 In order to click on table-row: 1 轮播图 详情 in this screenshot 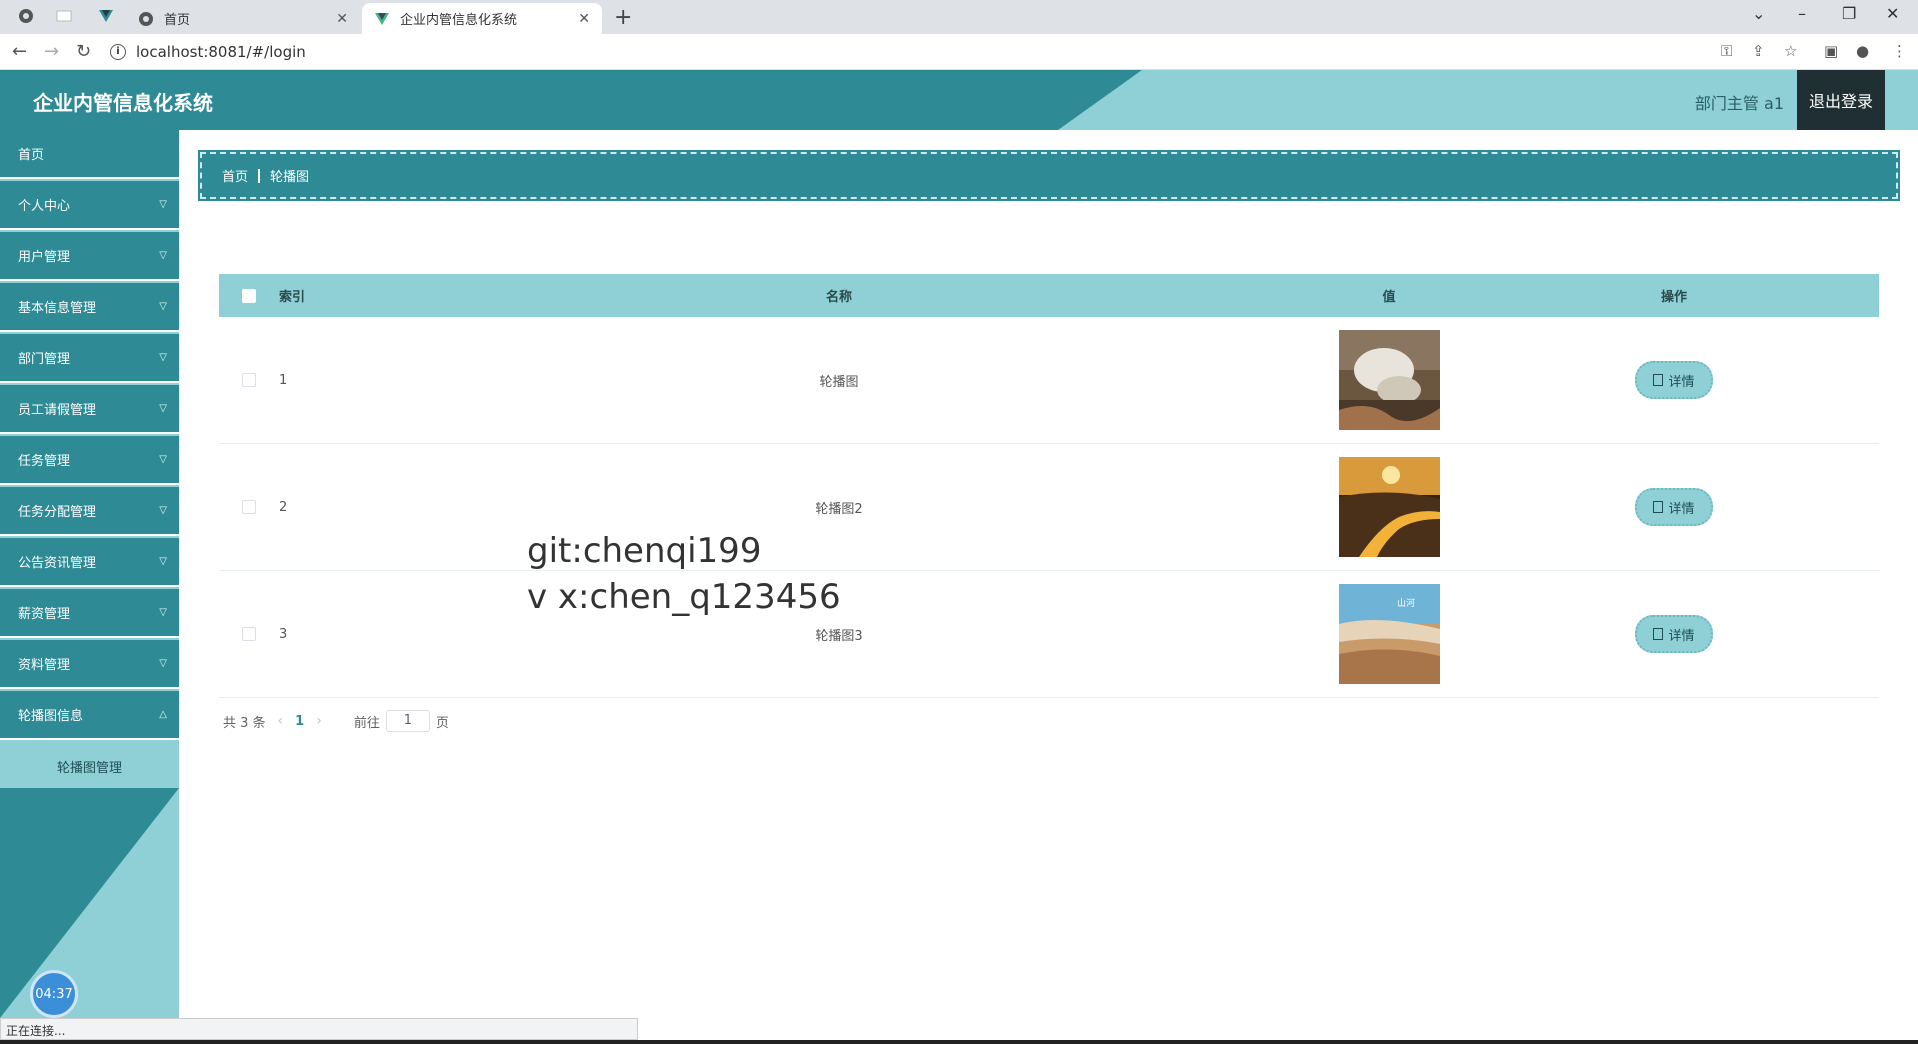, I will do `click(1049, 380)`.